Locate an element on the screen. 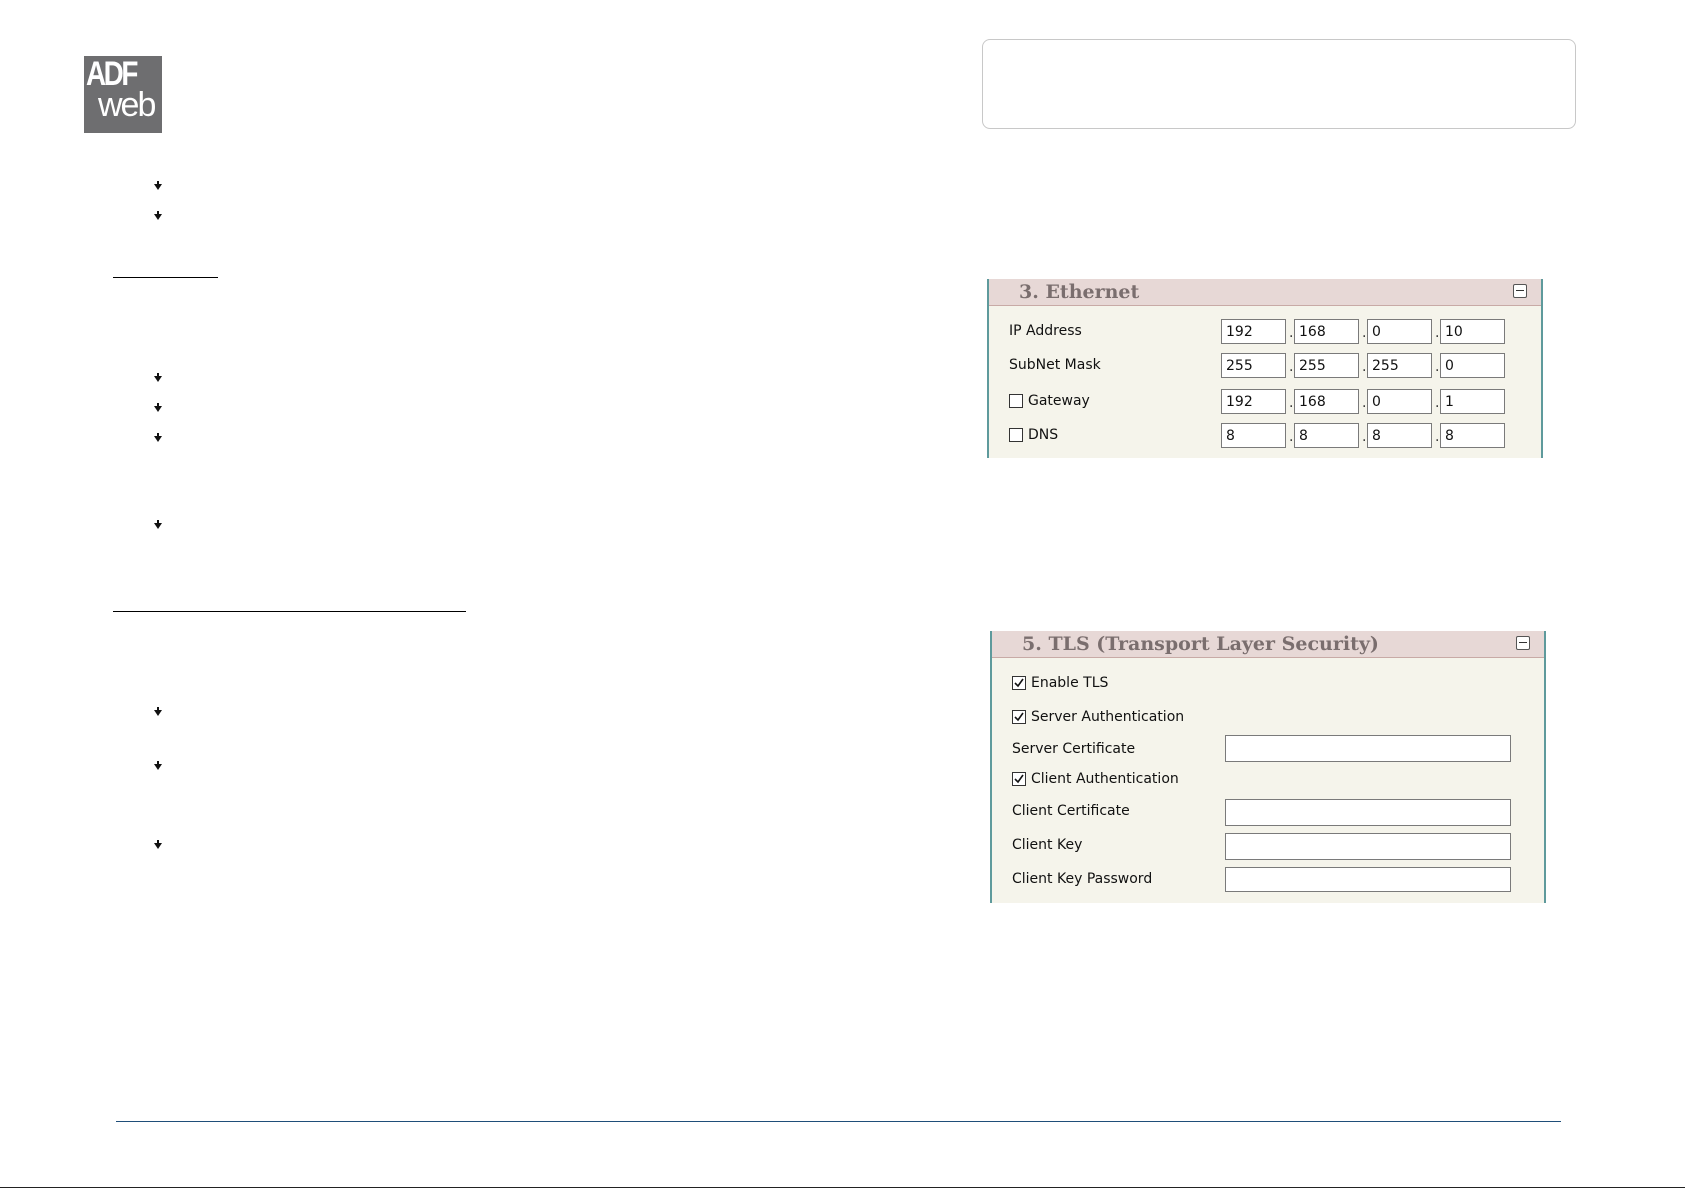 The height and width of the screenshot is (1191, 1685). client-authentication-checkbox is located at coordinates (1019, 779).